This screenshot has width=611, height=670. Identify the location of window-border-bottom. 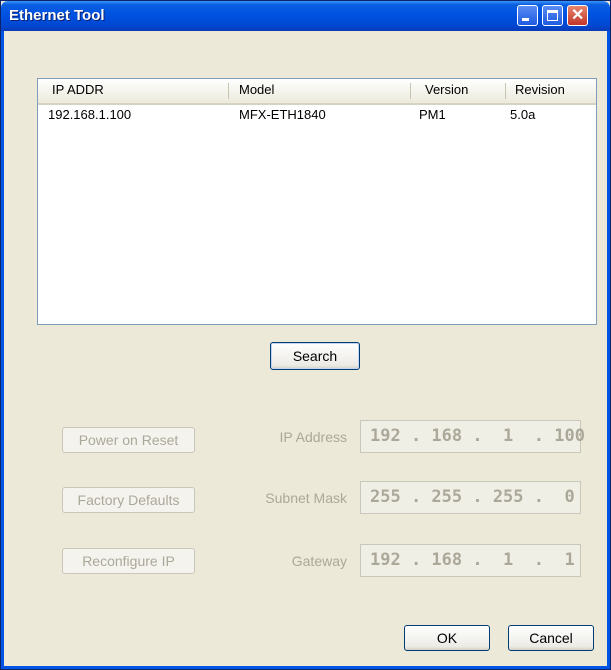
(305, 667).